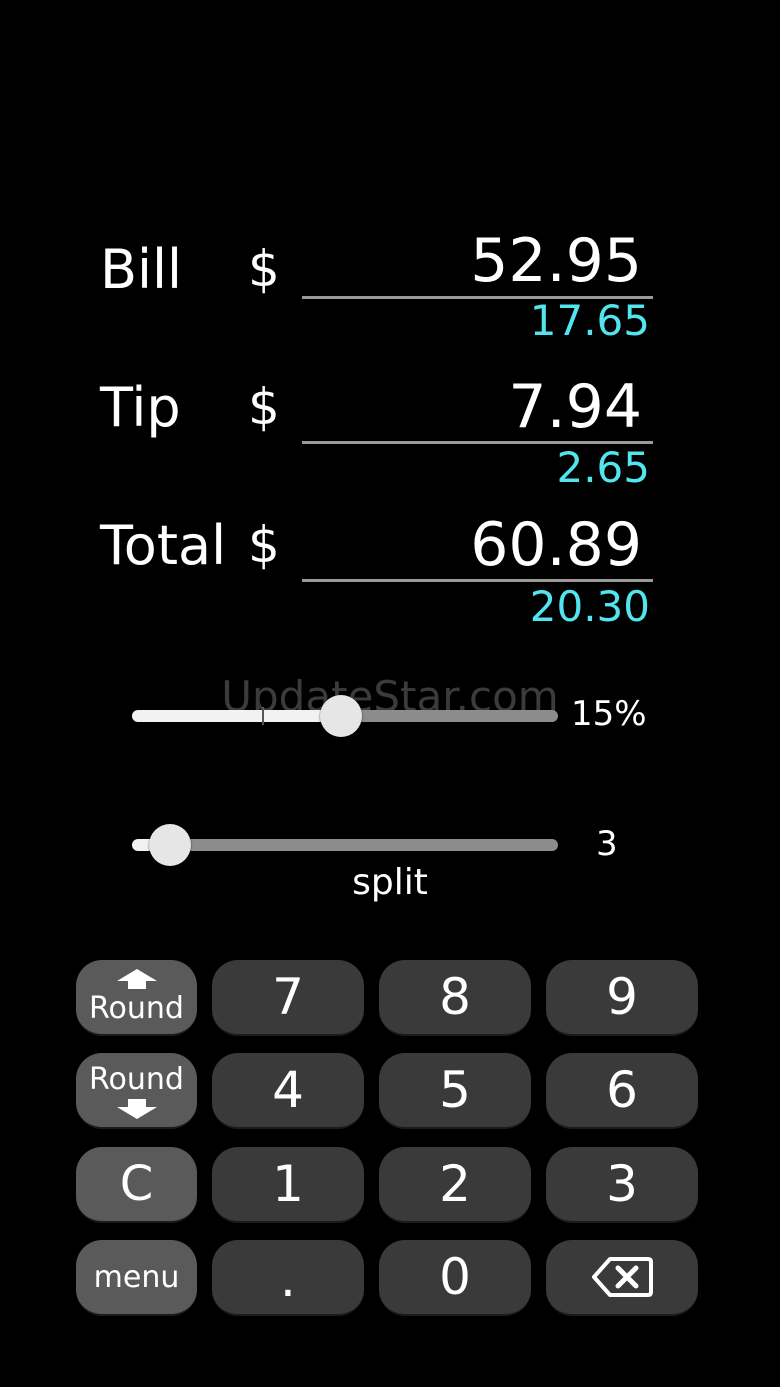 The height and width of the screenshot is (1387, 780). I want to click on arrow-down-icon, so click(136, 1108).